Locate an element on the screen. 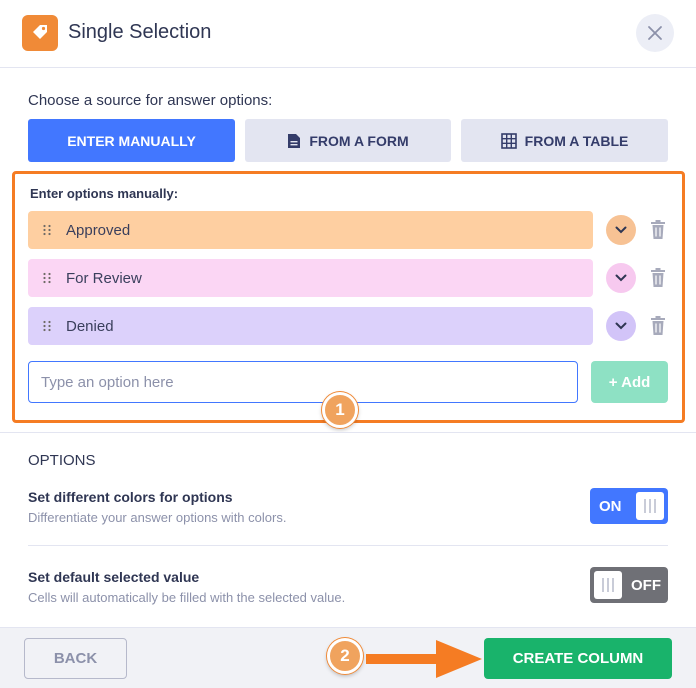  enter-manually-label: ENTER MANUALLY is located at coordinates (131, 140).